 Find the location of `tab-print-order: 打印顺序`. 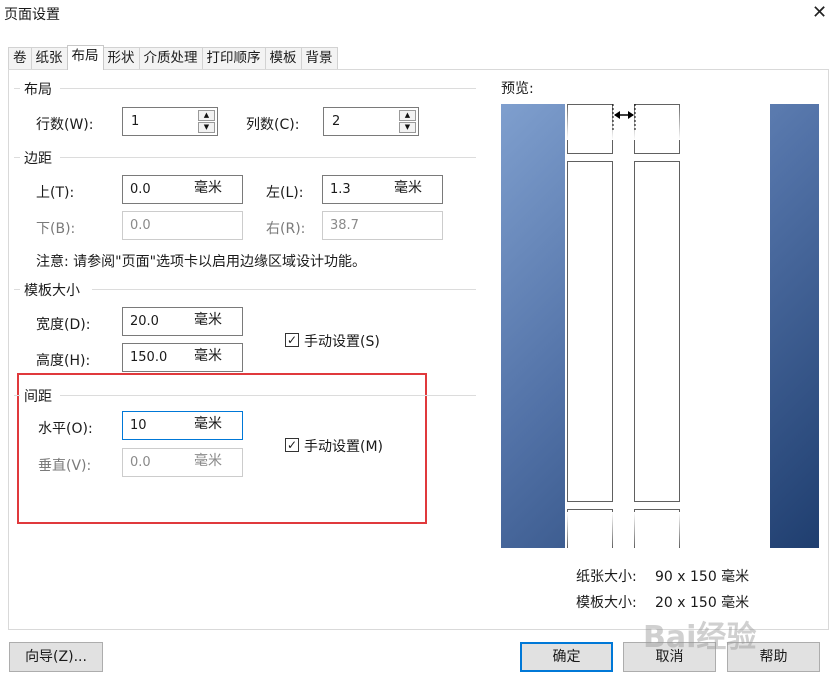

tab-print-order: 打印顺序 is located at coordinates (233, 58).